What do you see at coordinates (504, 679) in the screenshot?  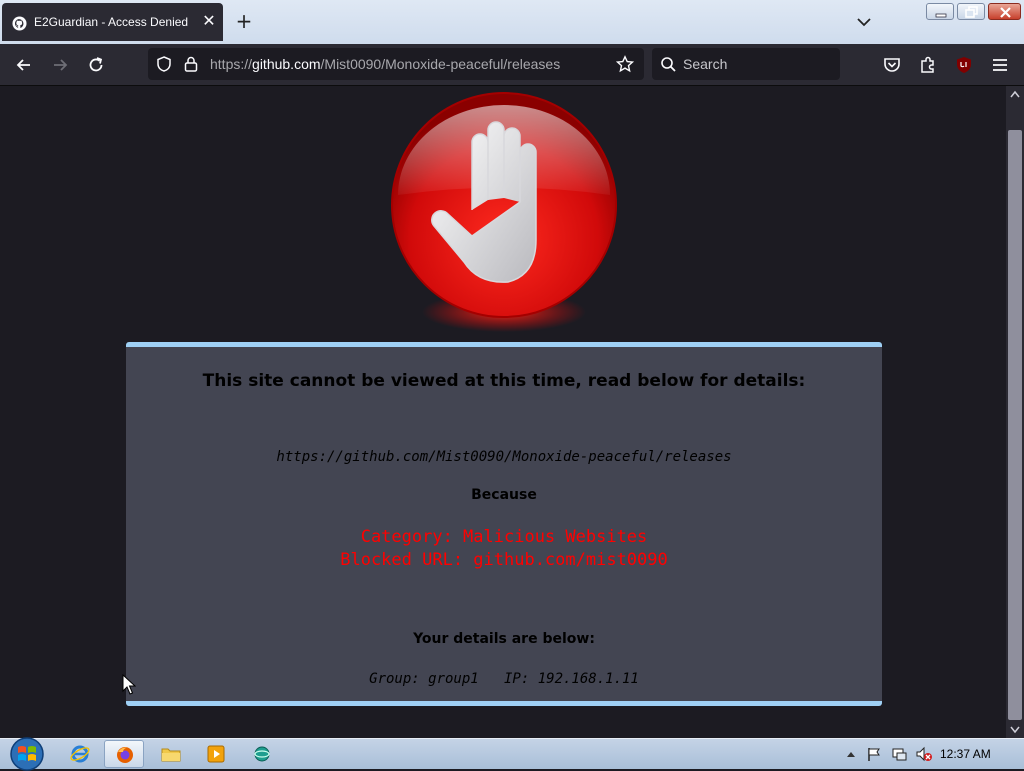 I see `user-details: Group: group1 IP: 192.168.1.11` at bounding box center [504, 679].